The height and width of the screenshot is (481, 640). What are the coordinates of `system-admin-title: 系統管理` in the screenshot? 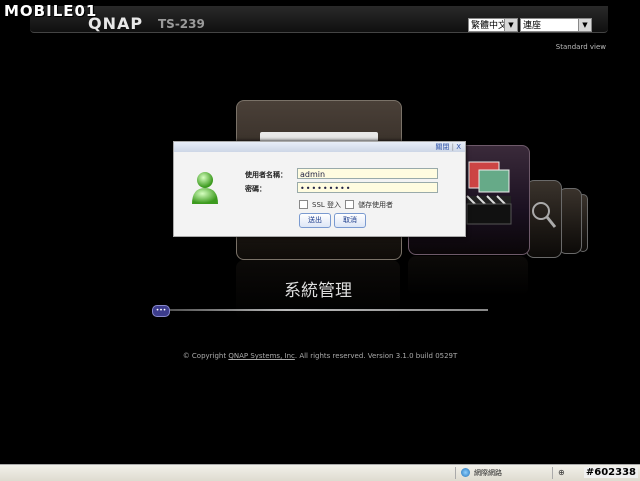 It's located at (318, 288).